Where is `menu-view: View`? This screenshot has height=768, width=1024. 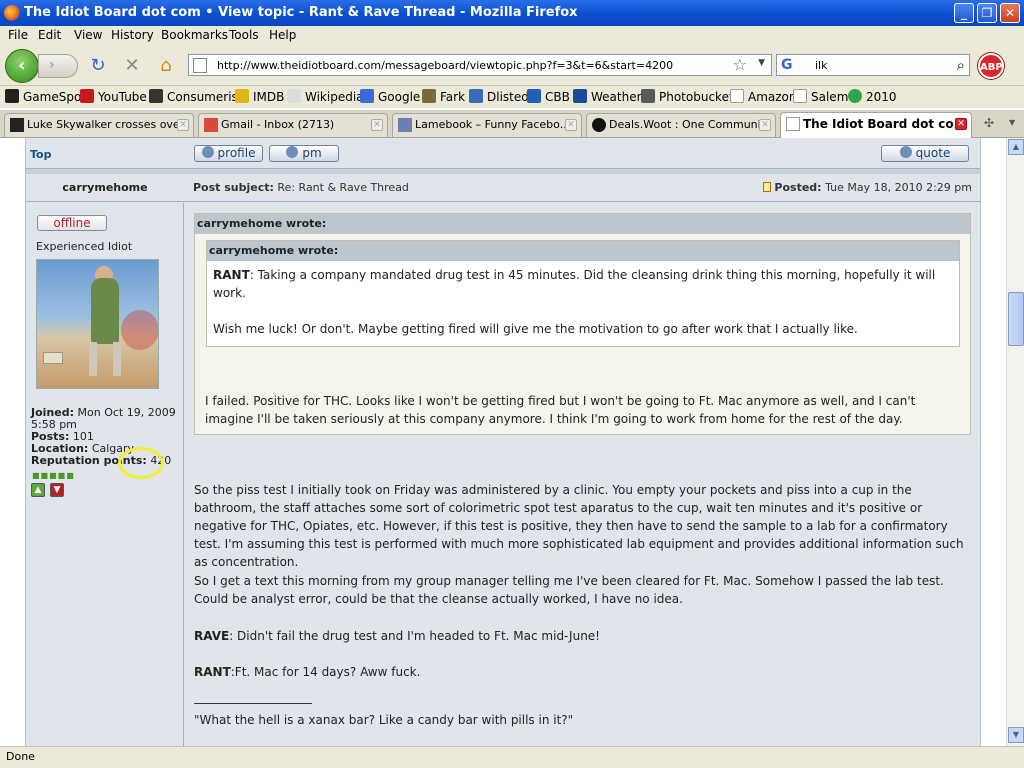
menu-view: View is located at coordinates (88, 35).